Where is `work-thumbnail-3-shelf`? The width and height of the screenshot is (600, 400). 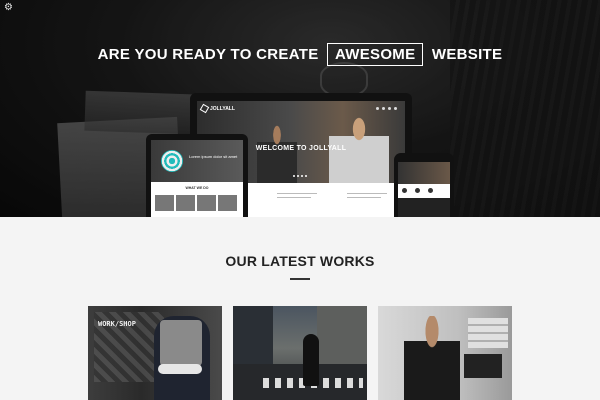 work-thumbnail-3-shelf is located at coordinates (488, 333).